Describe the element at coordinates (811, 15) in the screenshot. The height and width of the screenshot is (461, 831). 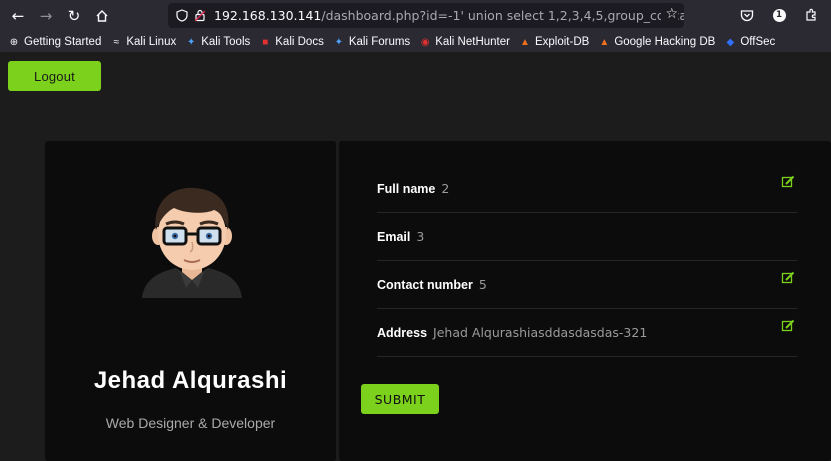
I see `extensions-icon` at that location.